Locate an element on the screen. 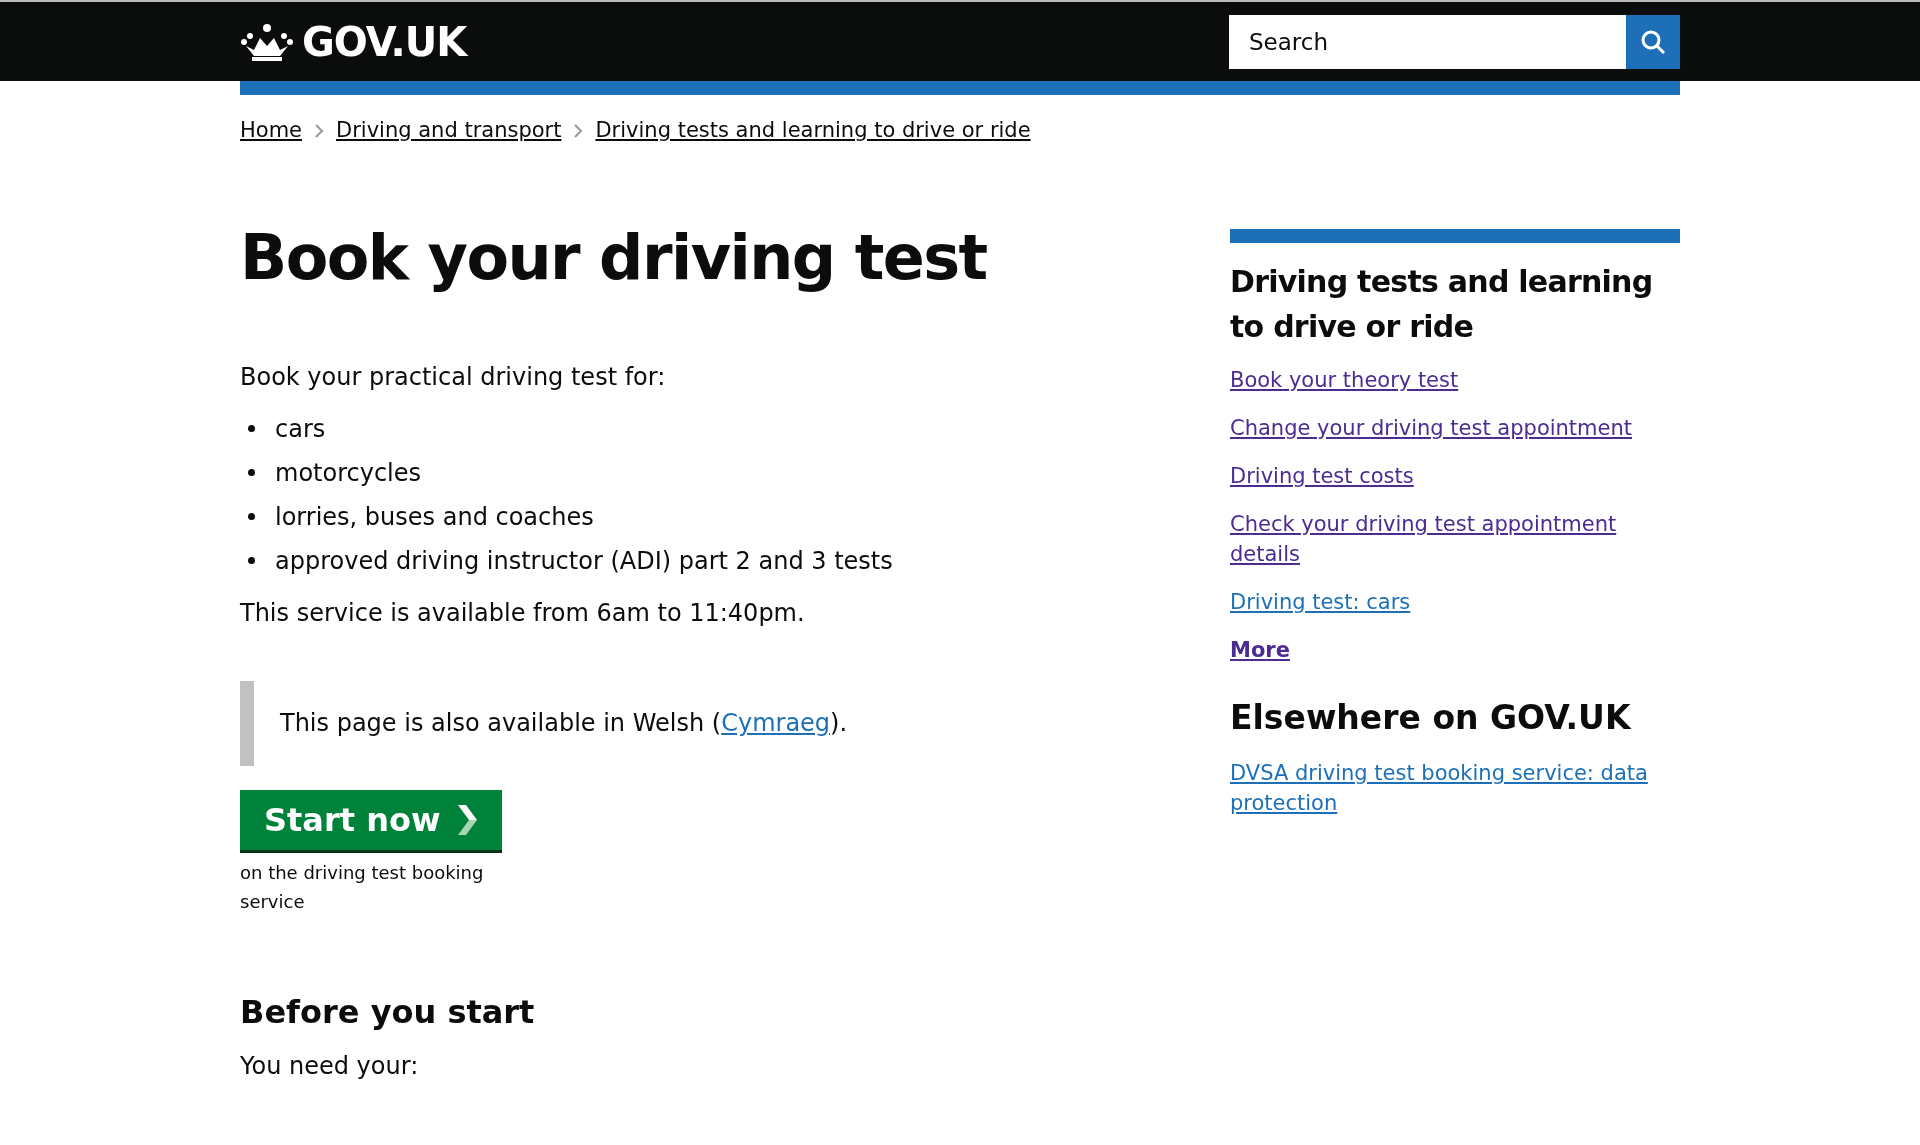 This screenshot has width=1920, height=1145. crown-icon is located at coordinates (267, 41).